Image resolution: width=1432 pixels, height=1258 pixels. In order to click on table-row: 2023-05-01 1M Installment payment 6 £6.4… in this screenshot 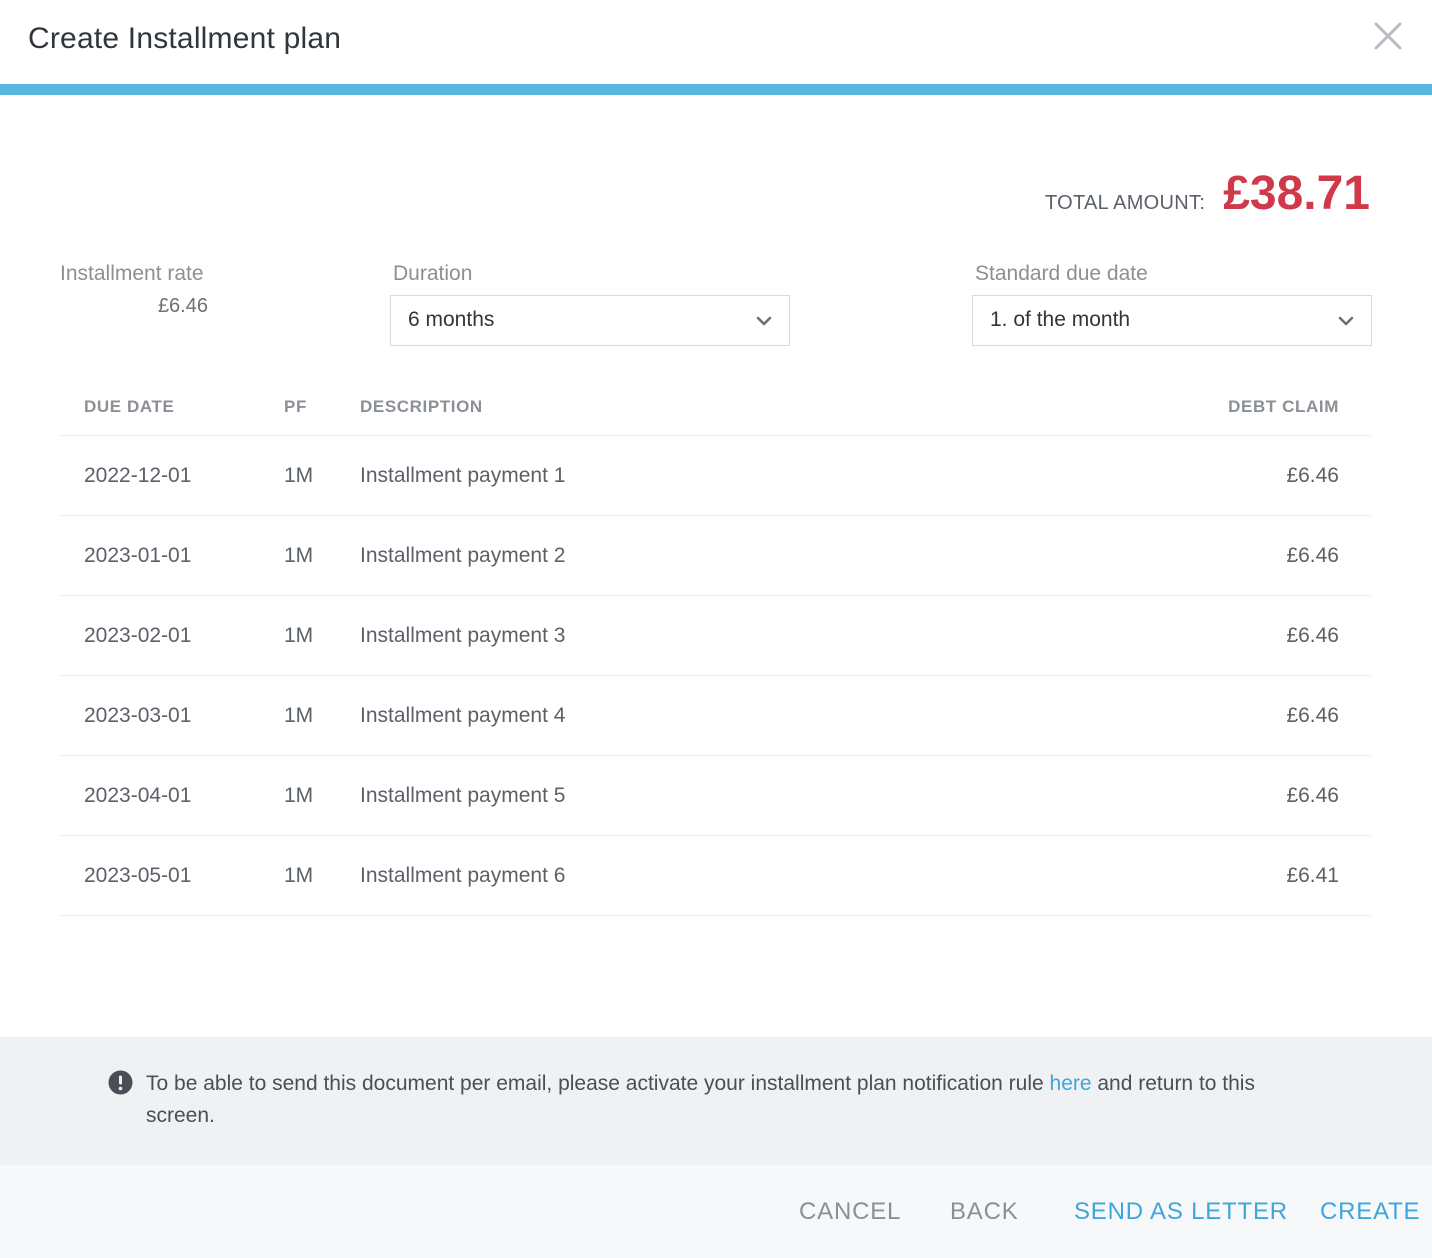, I will do `click(715, 875)`.